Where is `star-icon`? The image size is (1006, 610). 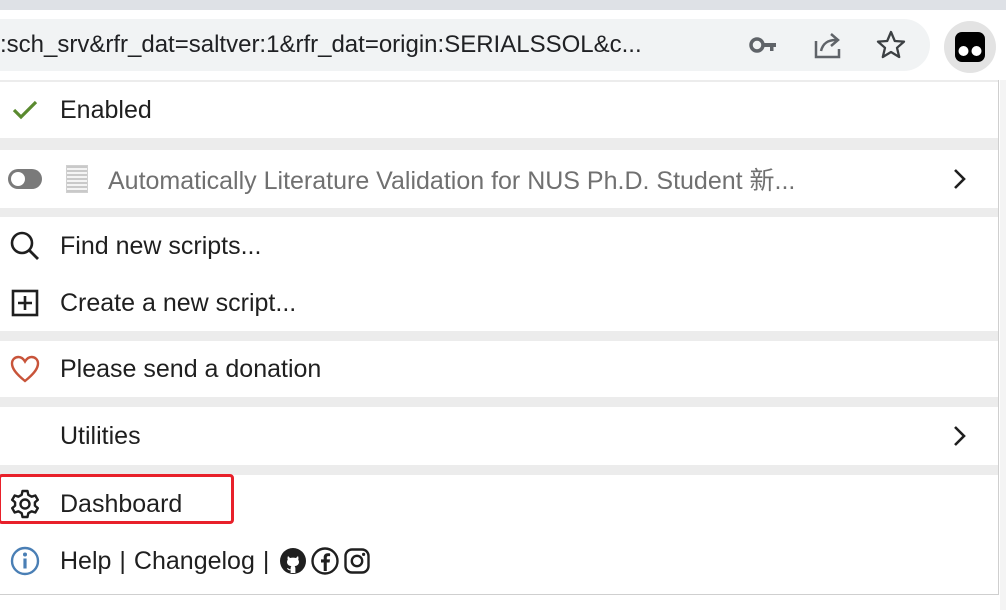 star-icon is located at coordinates (891, 45).